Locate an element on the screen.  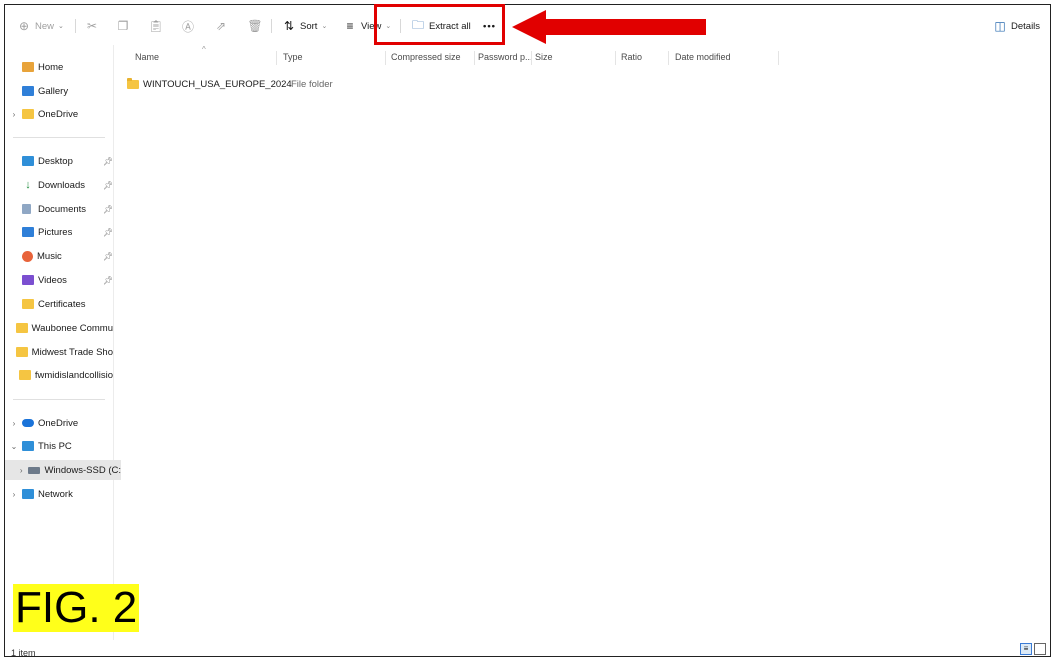
sidebar-item-pictures: Pictures 📌︎ is located at coordinates (59, 232).